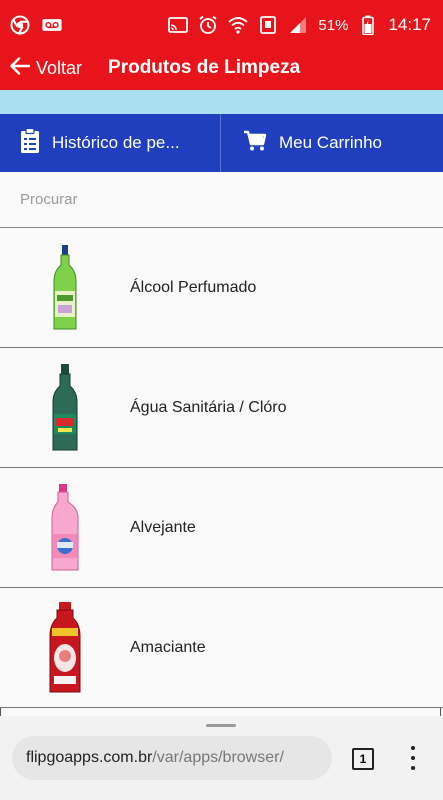 The image size is (443, 800). What do you see at coordinates (218, 757) in the screenshot?
I see `url-path: /var/apps/browser/` at bounding box center [218, 757].